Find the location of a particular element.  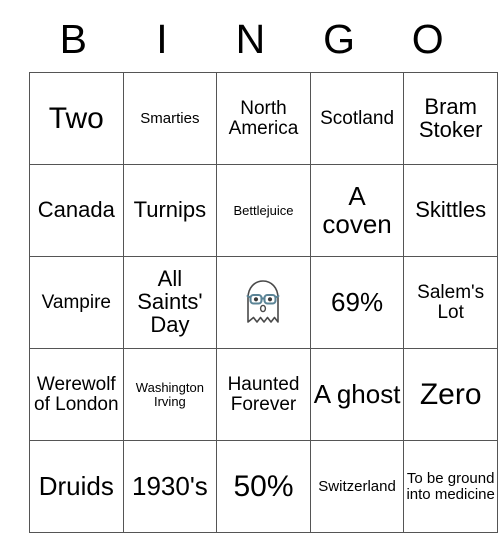

bingo-cell-2-0: Vampire is located at coordinates (76, 302).